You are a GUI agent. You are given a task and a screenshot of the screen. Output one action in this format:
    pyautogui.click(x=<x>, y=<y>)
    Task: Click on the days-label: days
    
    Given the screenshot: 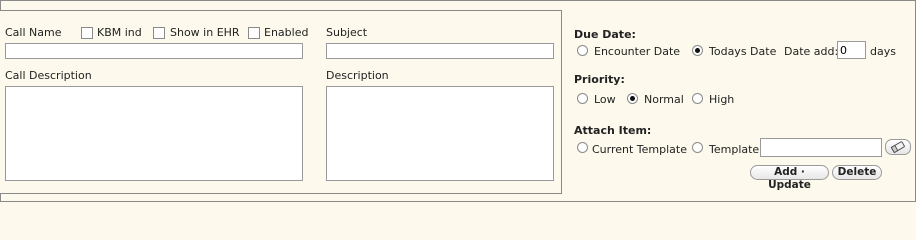 What is the action you would take?
    pyautogui.click(x=883, y=51)
    